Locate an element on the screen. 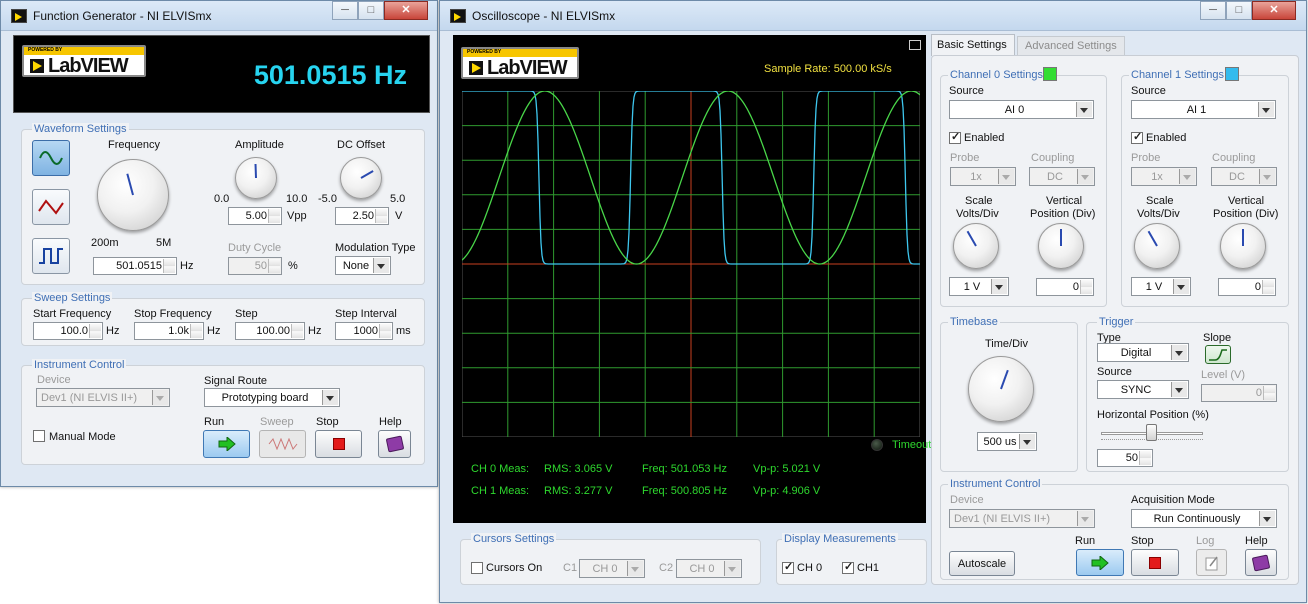 This screenshot has width=1308, height=604. horizontal-position-slider is located at coordinates (1152, 434).